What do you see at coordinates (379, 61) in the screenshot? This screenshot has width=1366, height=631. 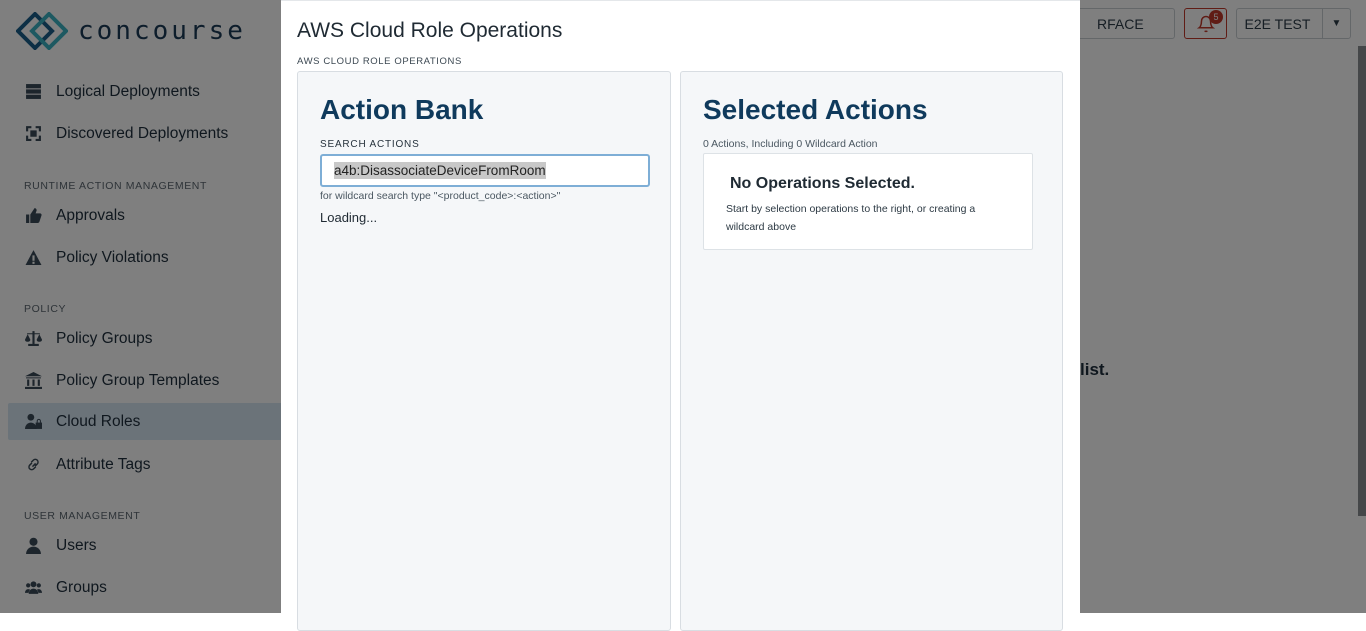 I see `modal-subtitle: AWS CLOUD ROLE OPERATIONS` at bounding box center [379, 61].